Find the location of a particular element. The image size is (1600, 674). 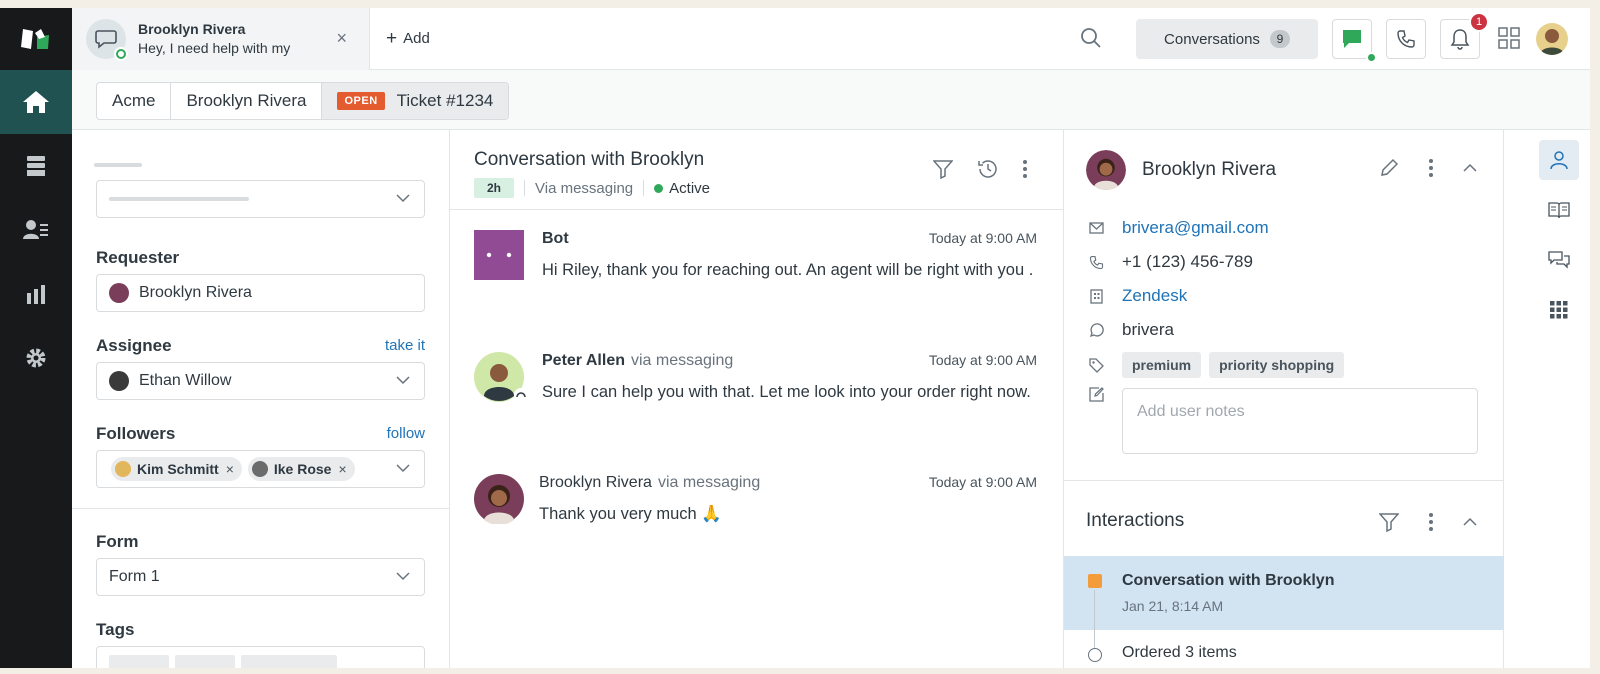

assignee-dropdown: Ethan Willow is located at coordinates (260, 381).